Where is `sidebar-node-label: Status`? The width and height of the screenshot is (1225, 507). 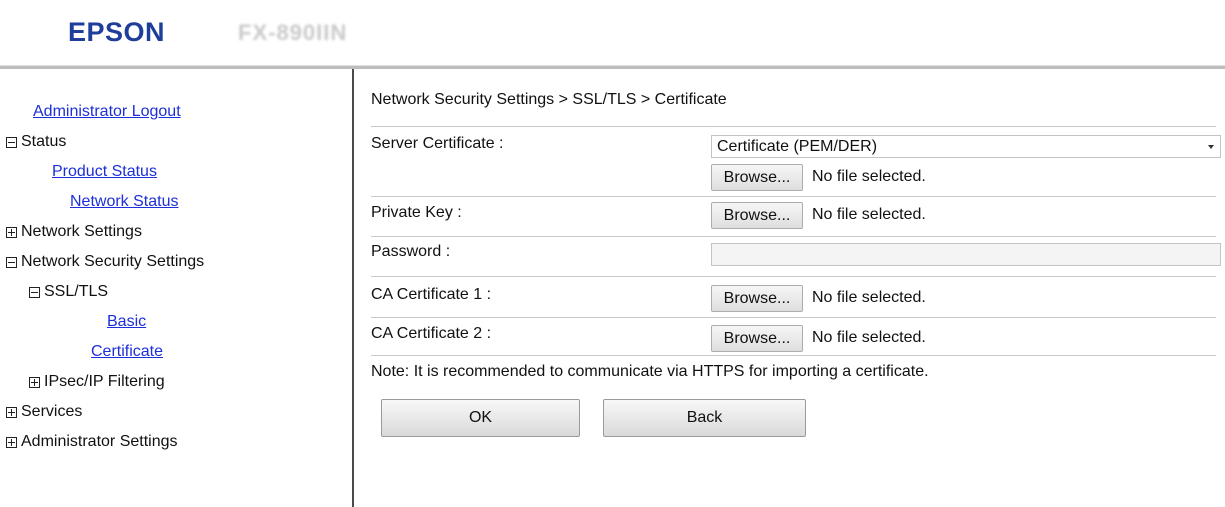
sidebar-node-label: Status is located at coordinates (44, 141).